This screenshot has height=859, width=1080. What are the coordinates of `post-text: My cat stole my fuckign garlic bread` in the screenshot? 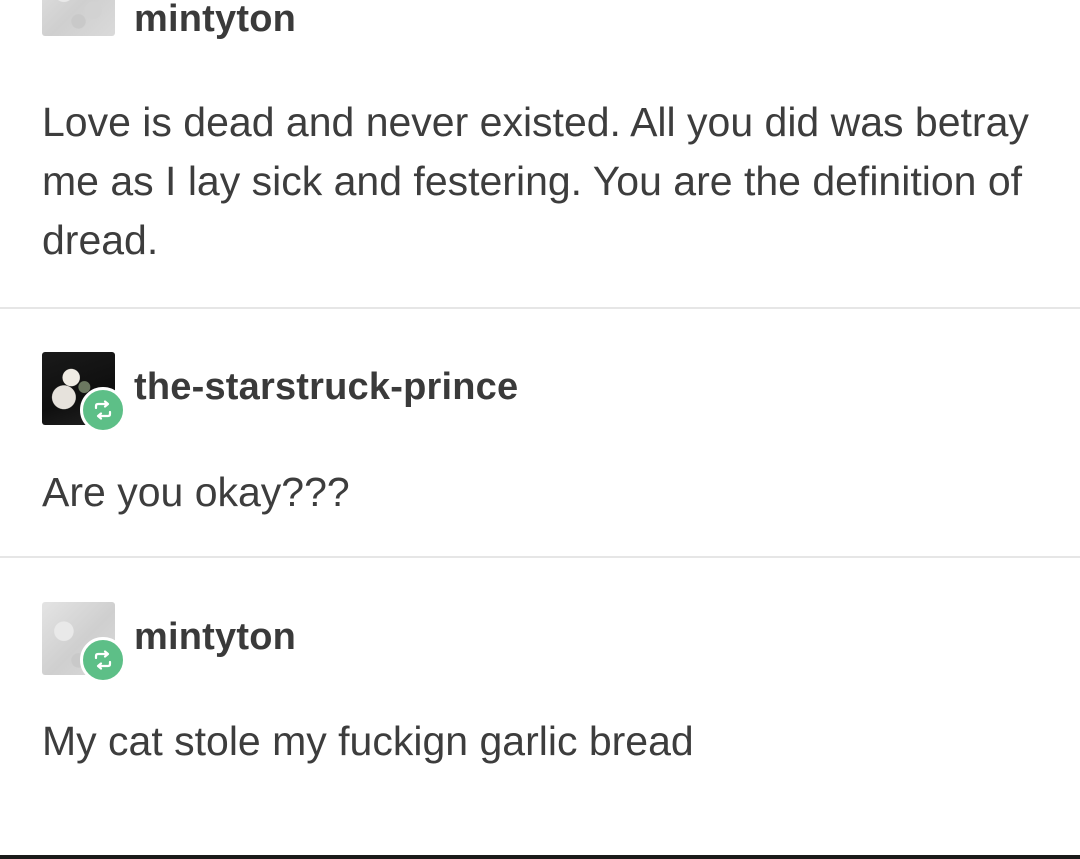 It's located at (368, 741).